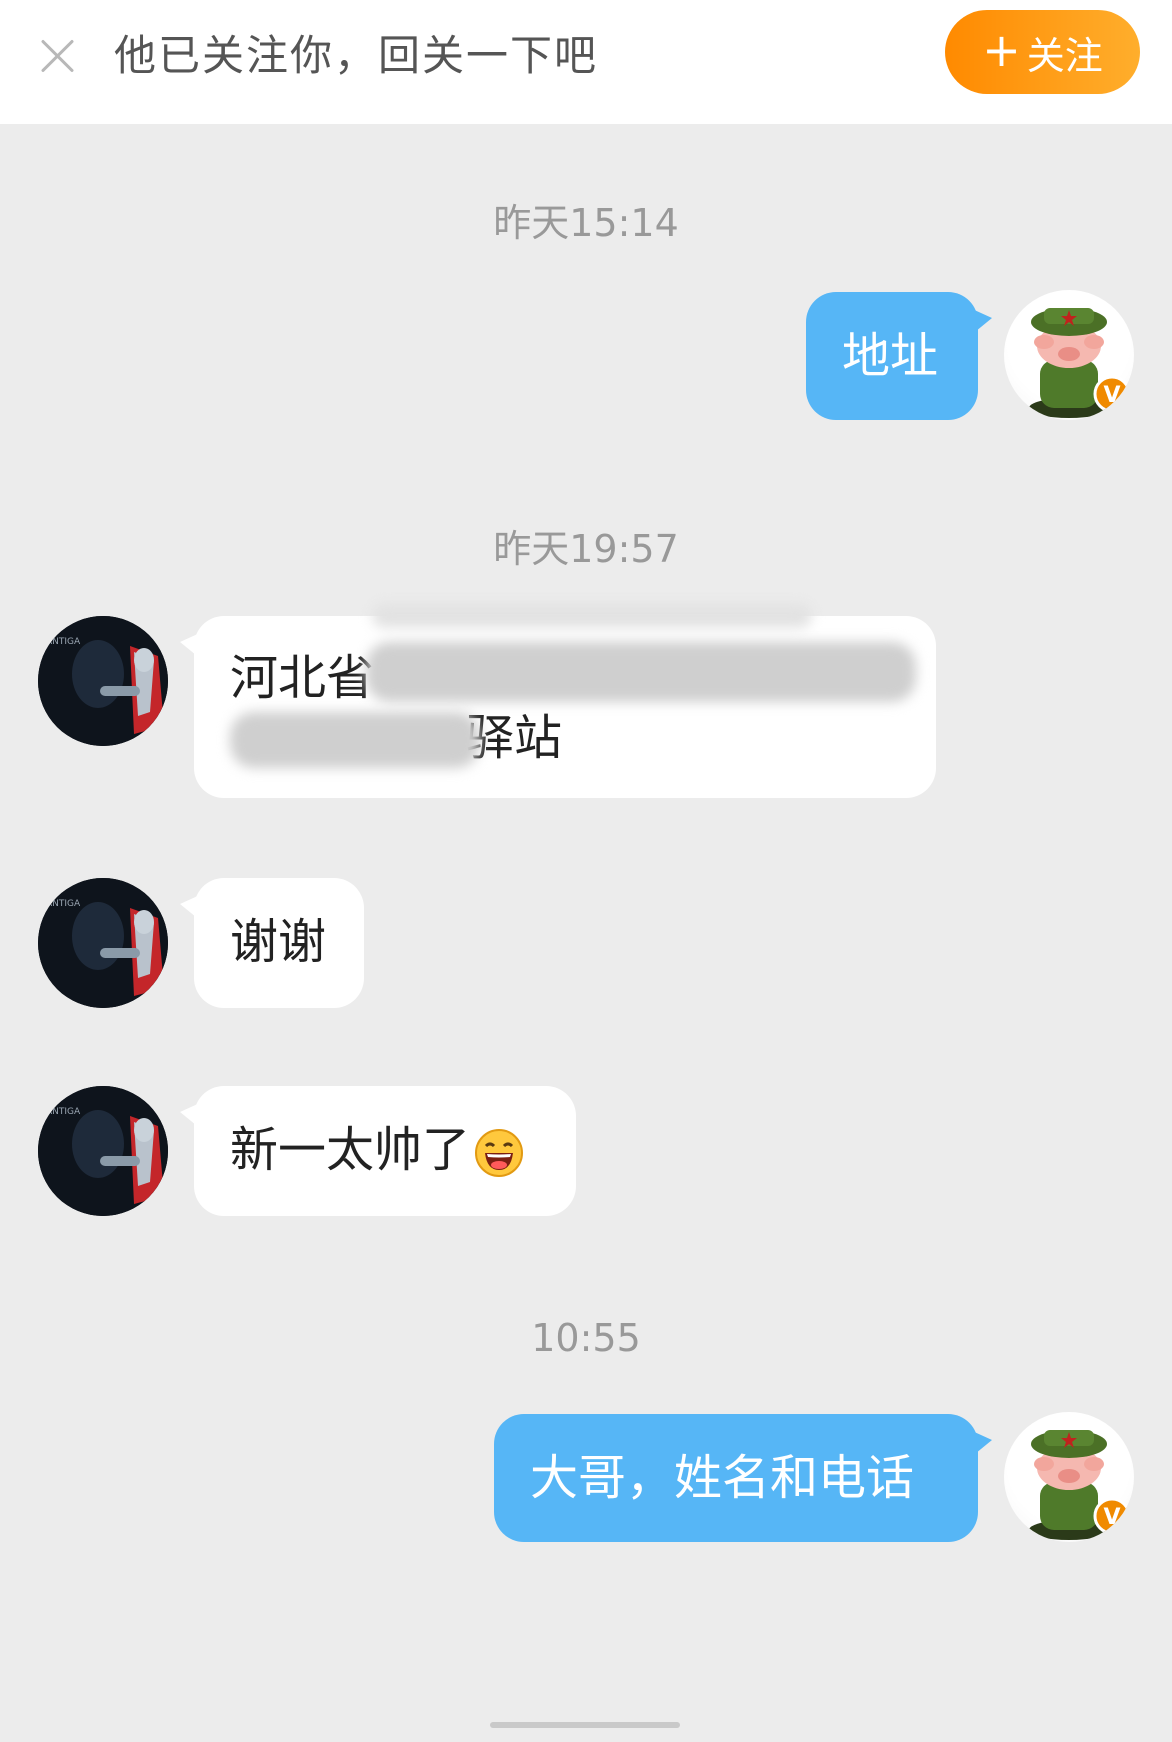 This screenshot has width=1172, height=1742. Describe the element at coordinates (499, 1153) in the screenshot. I see `laughing-emoji-icon` at that location.